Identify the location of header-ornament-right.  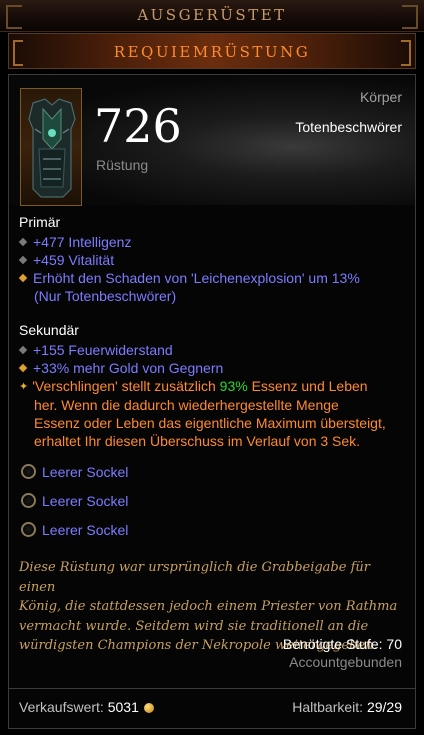
(410, 17).